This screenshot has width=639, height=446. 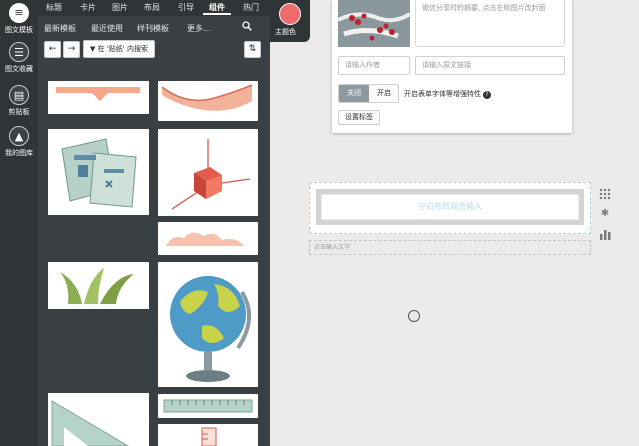 I want to click on rail-item-clipboard: ▤ 剪贴板, so click(x=19, y=101).